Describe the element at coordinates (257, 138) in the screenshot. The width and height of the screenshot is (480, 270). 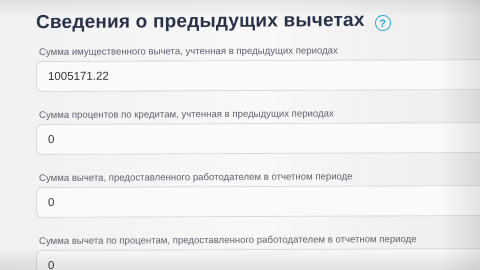
I see `loan-interest-input: 0` at that location.